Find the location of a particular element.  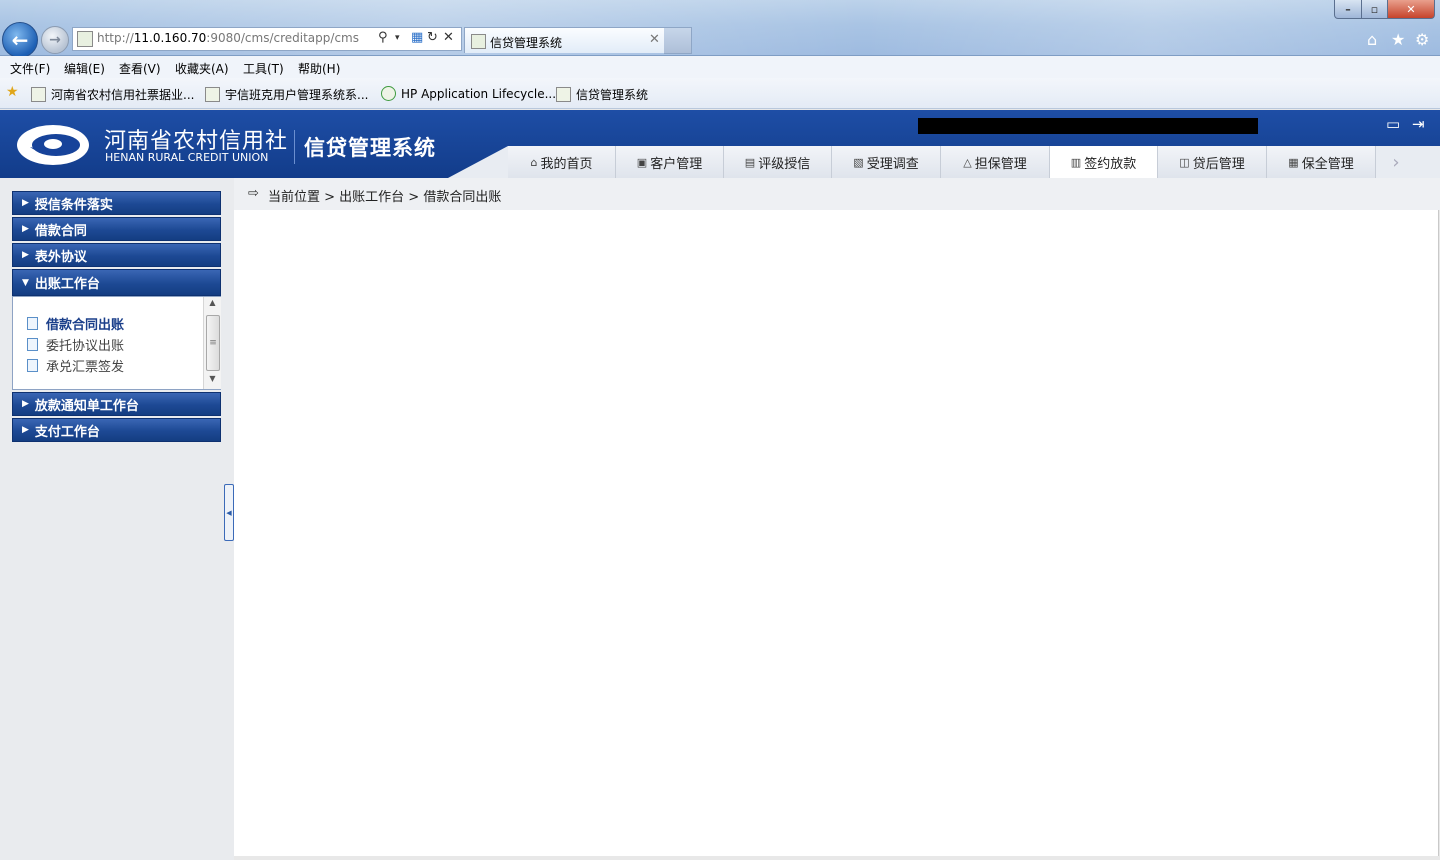

guarantee-icon: △ is located at coordinates (967, 162).